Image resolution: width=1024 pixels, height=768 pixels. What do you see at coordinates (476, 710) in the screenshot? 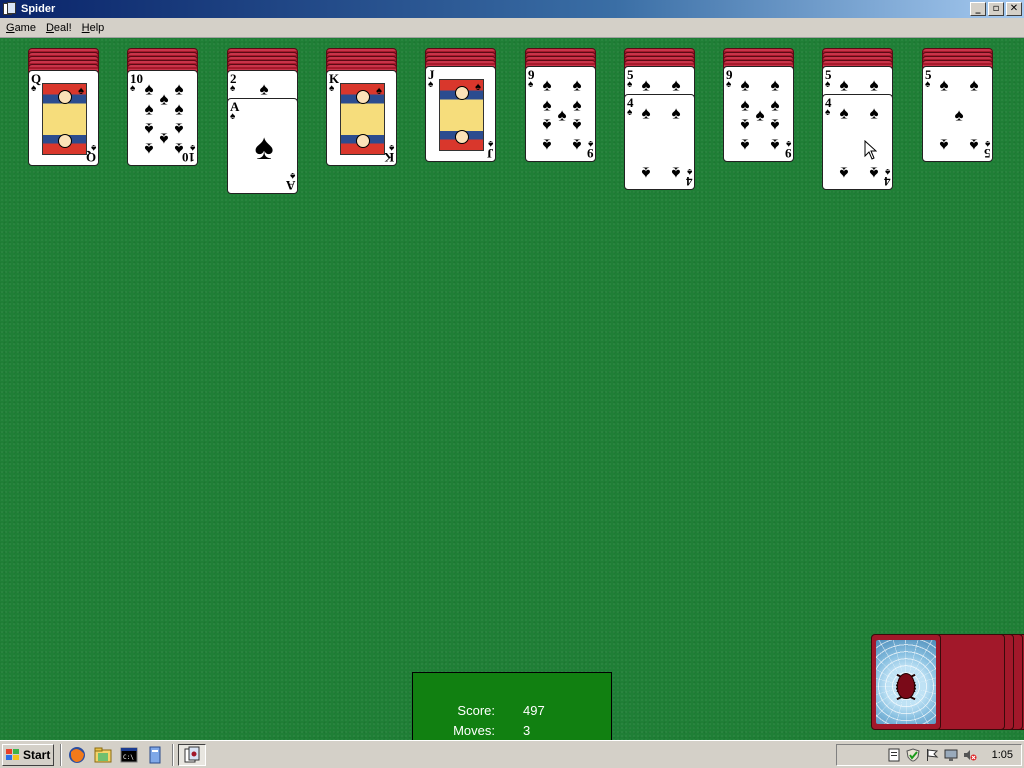
I see `score-label: Score:` at bounding box center [476, 710].